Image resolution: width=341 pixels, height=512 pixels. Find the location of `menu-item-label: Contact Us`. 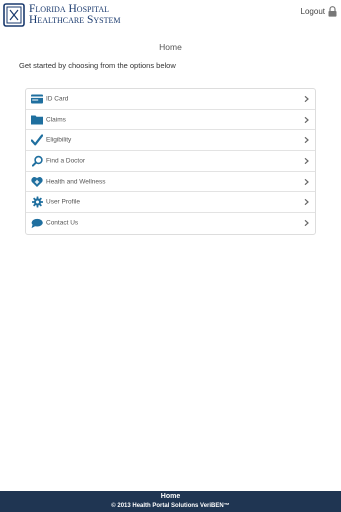

menu-item-label: Contact Us is located at coordinates (62, 223).